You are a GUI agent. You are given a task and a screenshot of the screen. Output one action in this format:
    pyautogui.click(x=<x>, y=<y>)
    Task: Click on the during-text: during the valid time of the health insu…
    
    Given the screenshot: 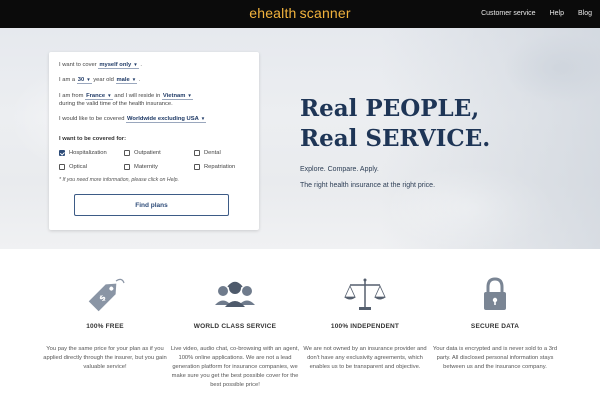 What is the action you would take?
    pyautogui.click(x=116, y=104)
    